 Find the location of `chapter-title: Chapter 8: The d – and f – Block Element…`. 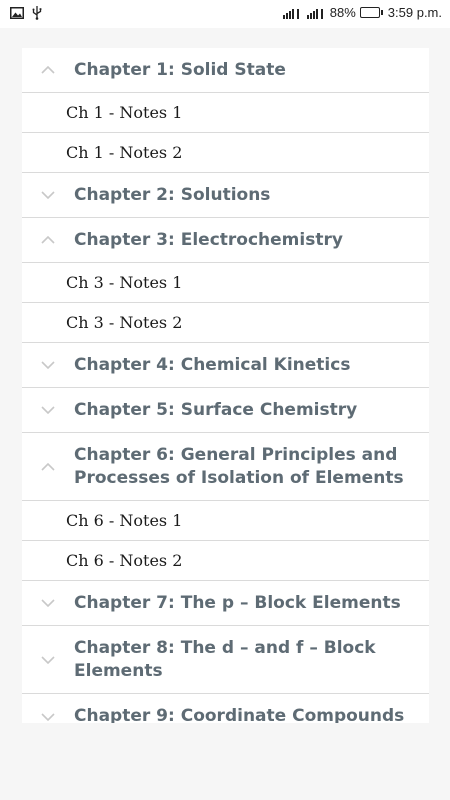

chapter-title: Chapter 8: The d – and f – Block Element… is located at coordinates (225, 659).